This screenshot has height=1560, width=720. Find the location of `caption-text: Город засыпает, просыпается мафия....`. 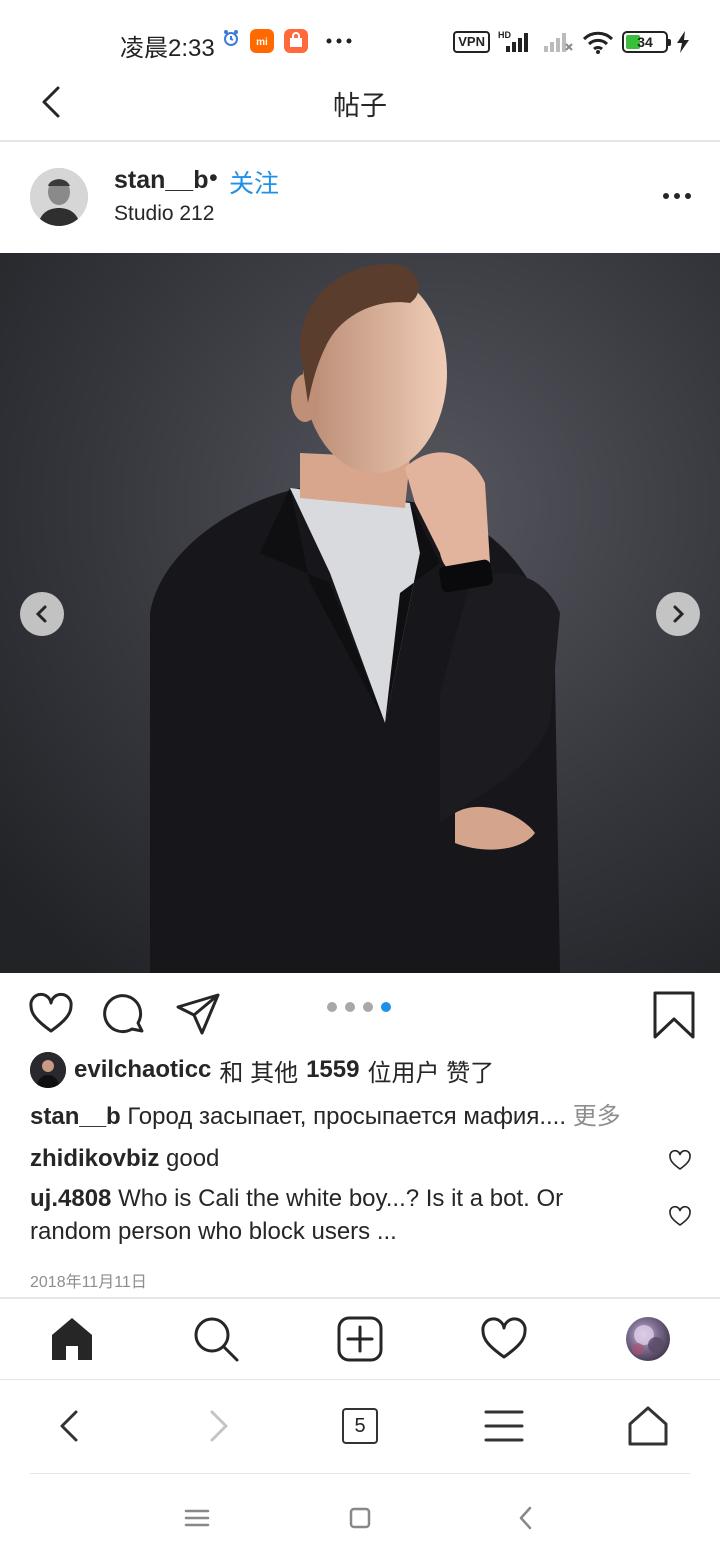

caption-text: Город засыпает, просыпается мафия.... is located at coordinates (347, 1116).